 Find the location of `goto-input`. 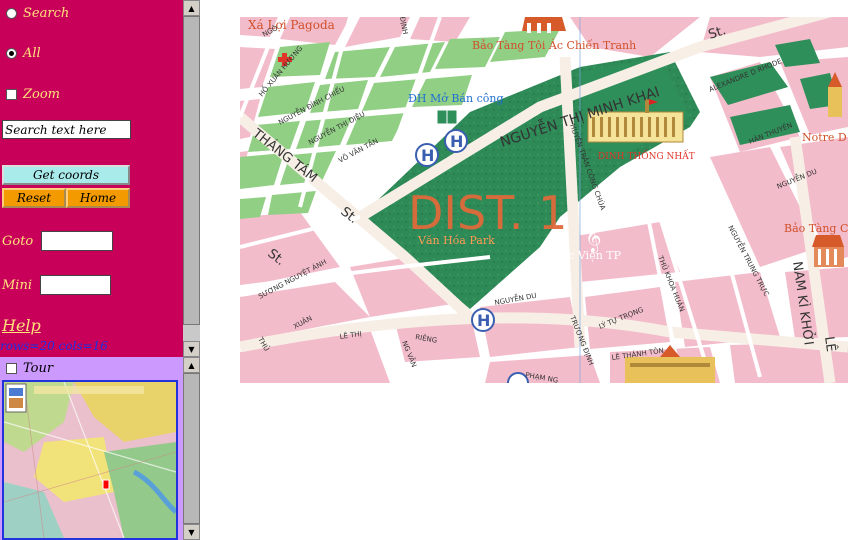

goto-input is located at coordinates (77, 241).